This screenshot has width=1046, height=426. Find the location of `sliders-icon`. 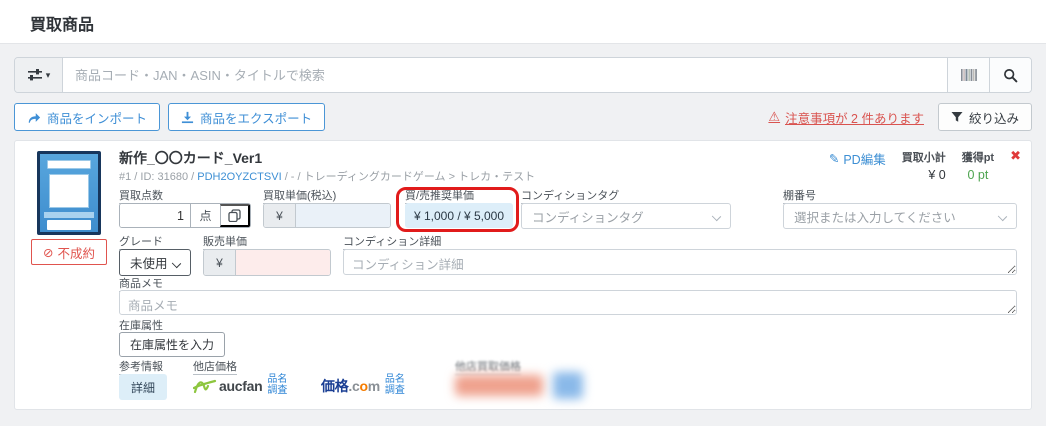

sliders-icon is located at coordinates (35, 75).